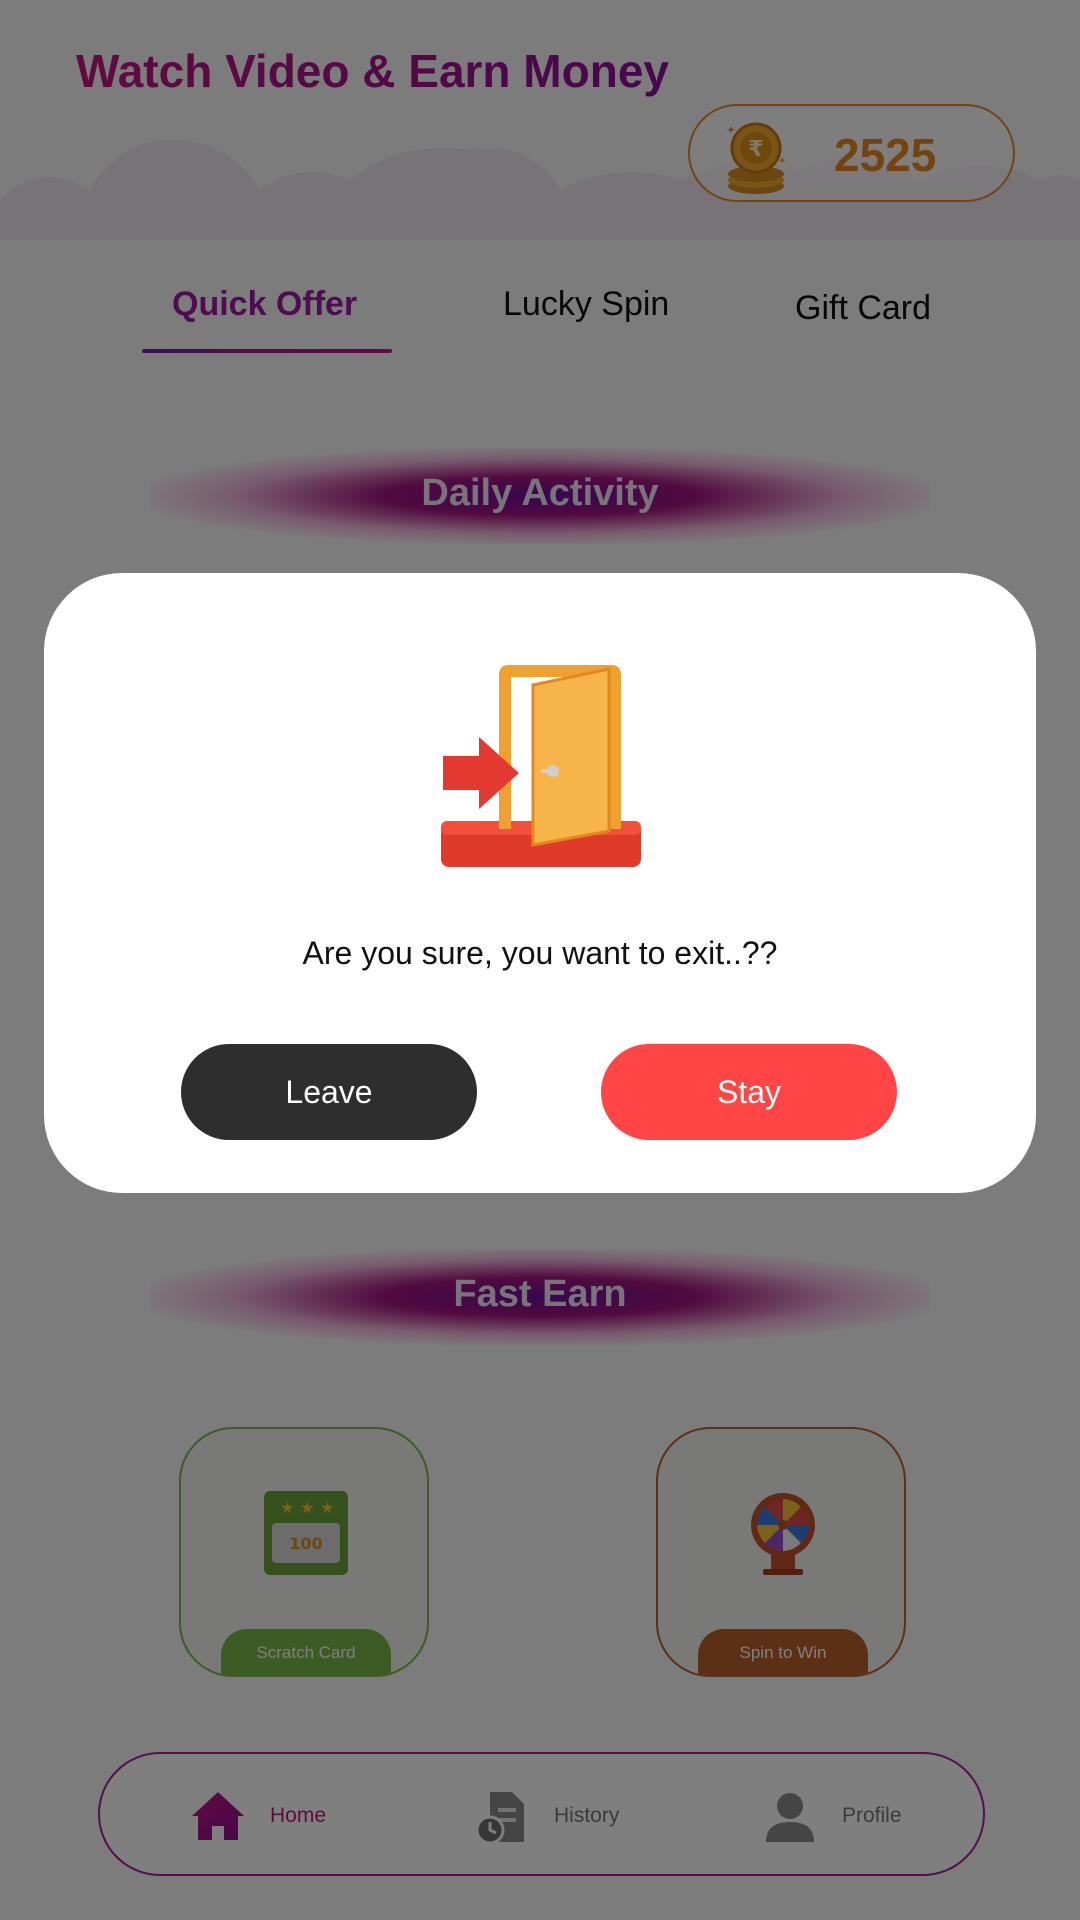 The height and width of the screenshot is (1920, 1080). What do you see at coordinates (541, 766) in the screenshot?
I see `exit-door-icon` at bounding box center [541, 766].